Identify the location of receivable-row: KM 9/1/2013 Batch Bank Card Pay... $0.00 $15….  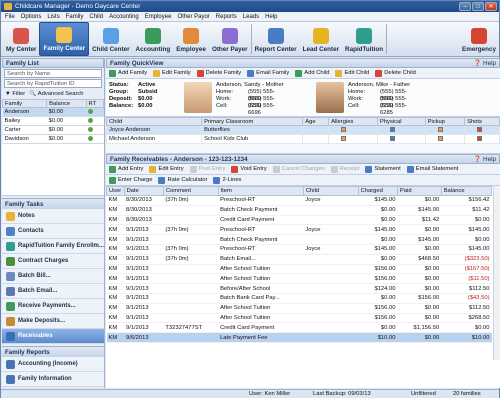
(299, 298).